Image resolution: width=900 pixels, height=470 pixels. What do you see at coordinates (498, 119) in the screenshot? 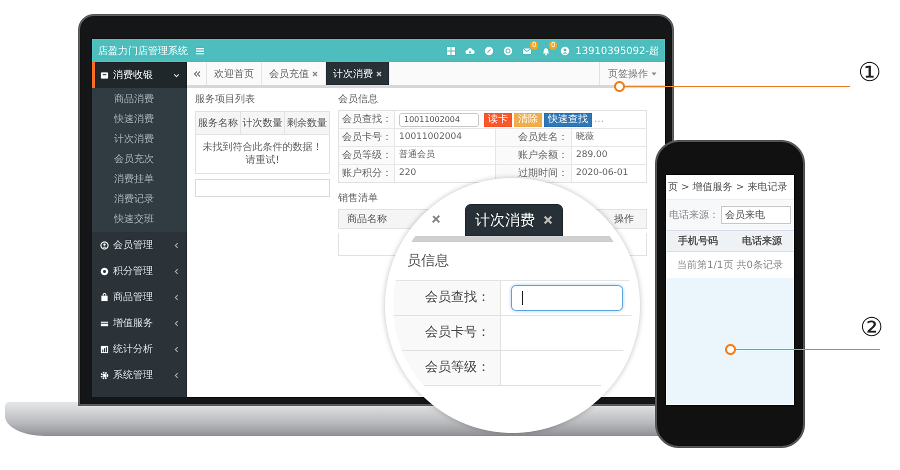
I see `action-button: 读卡` at bounding box center [498, 119].